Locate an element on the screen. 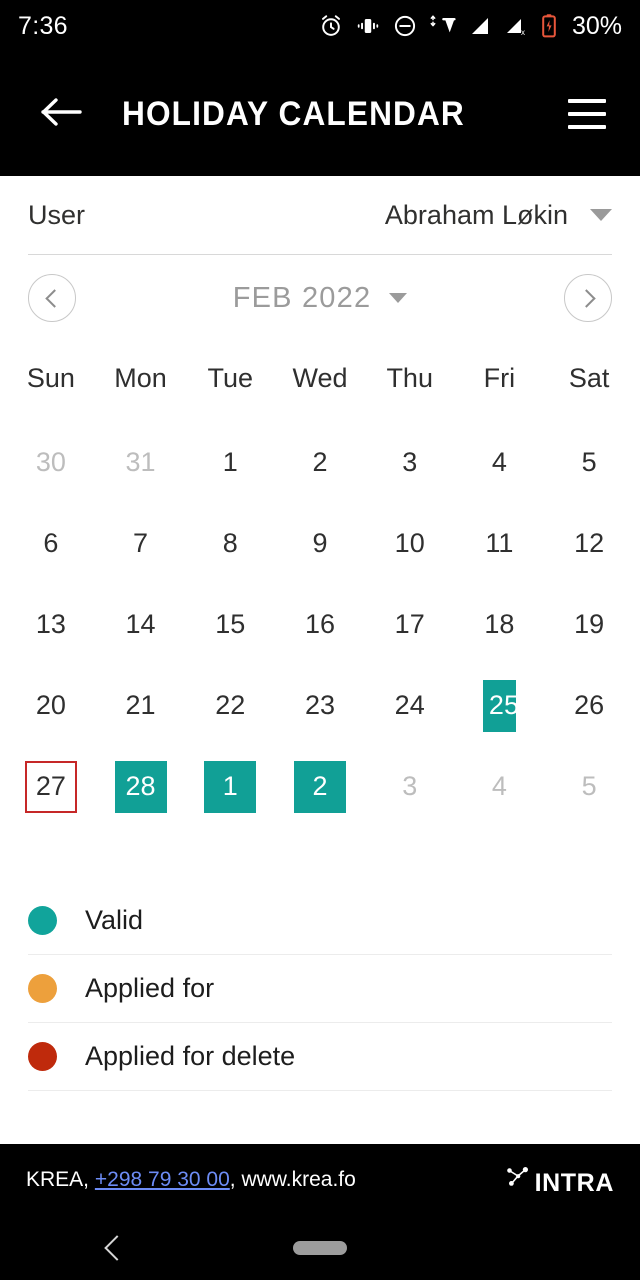 This screenshot has height=1280, width=640. calendar-day-cell: 19 is located at coordinates (589, 624).